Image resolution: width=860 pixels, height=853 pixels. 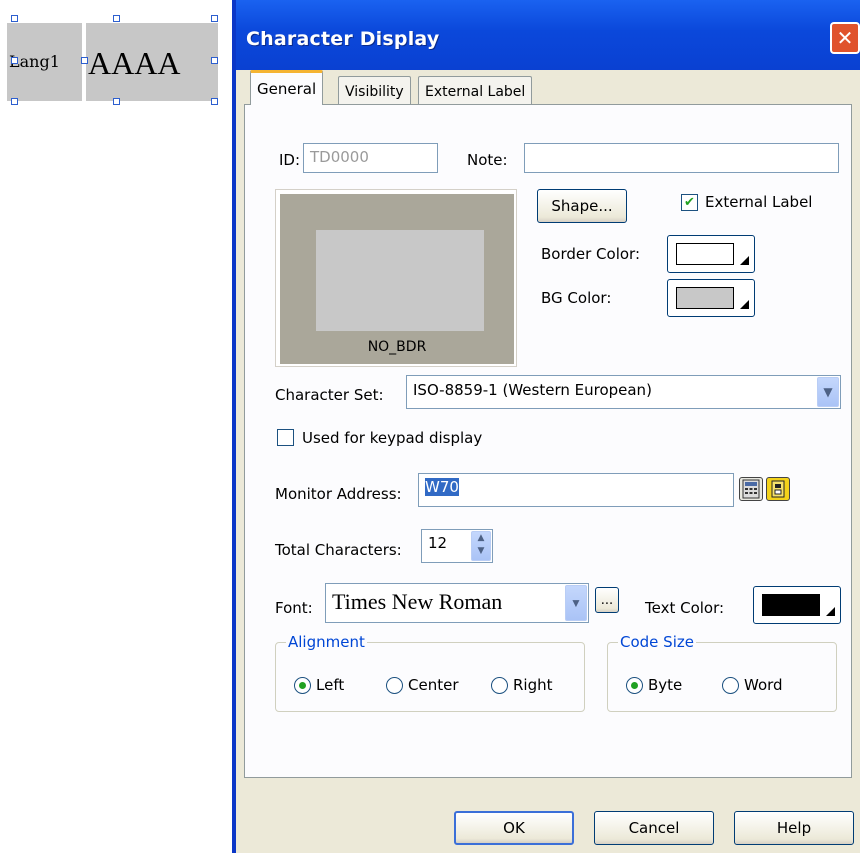 I want to click on font-value: Times New Roman, so click(x=417, y=601).